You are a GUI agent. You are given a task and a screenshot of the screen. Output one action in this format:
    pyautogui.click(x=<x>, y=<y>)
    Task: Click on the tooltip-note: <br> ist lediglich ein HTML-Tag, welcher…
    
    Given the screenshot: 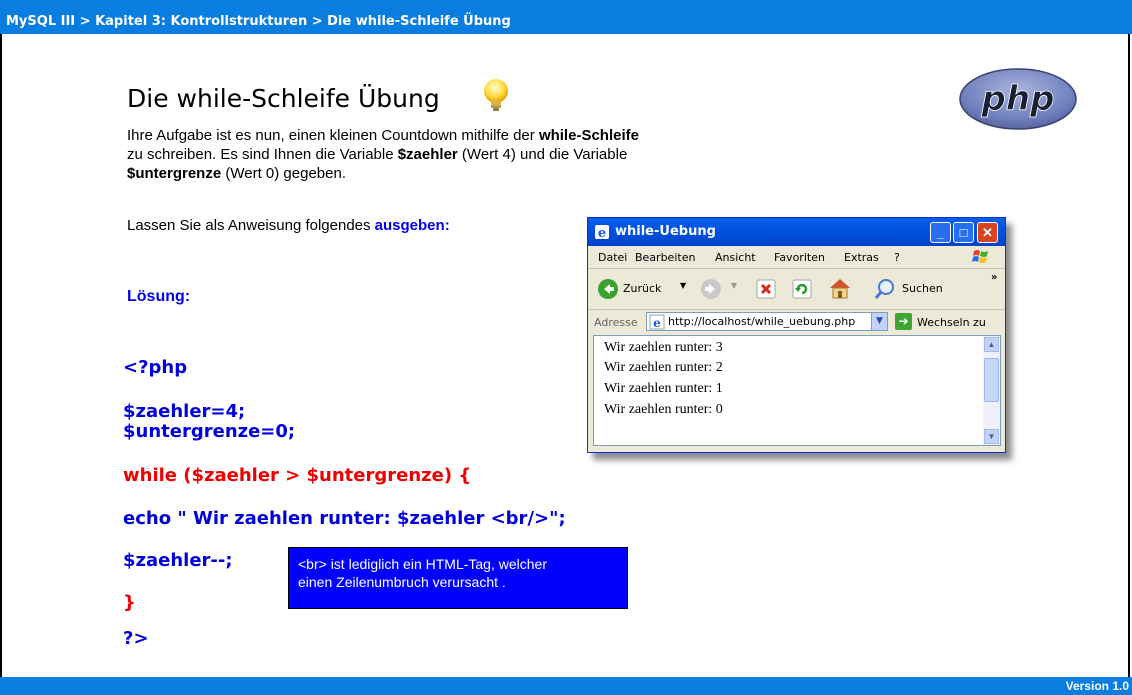 What is the action you would take?
    pyautogui.click(x=458, y=578)
    